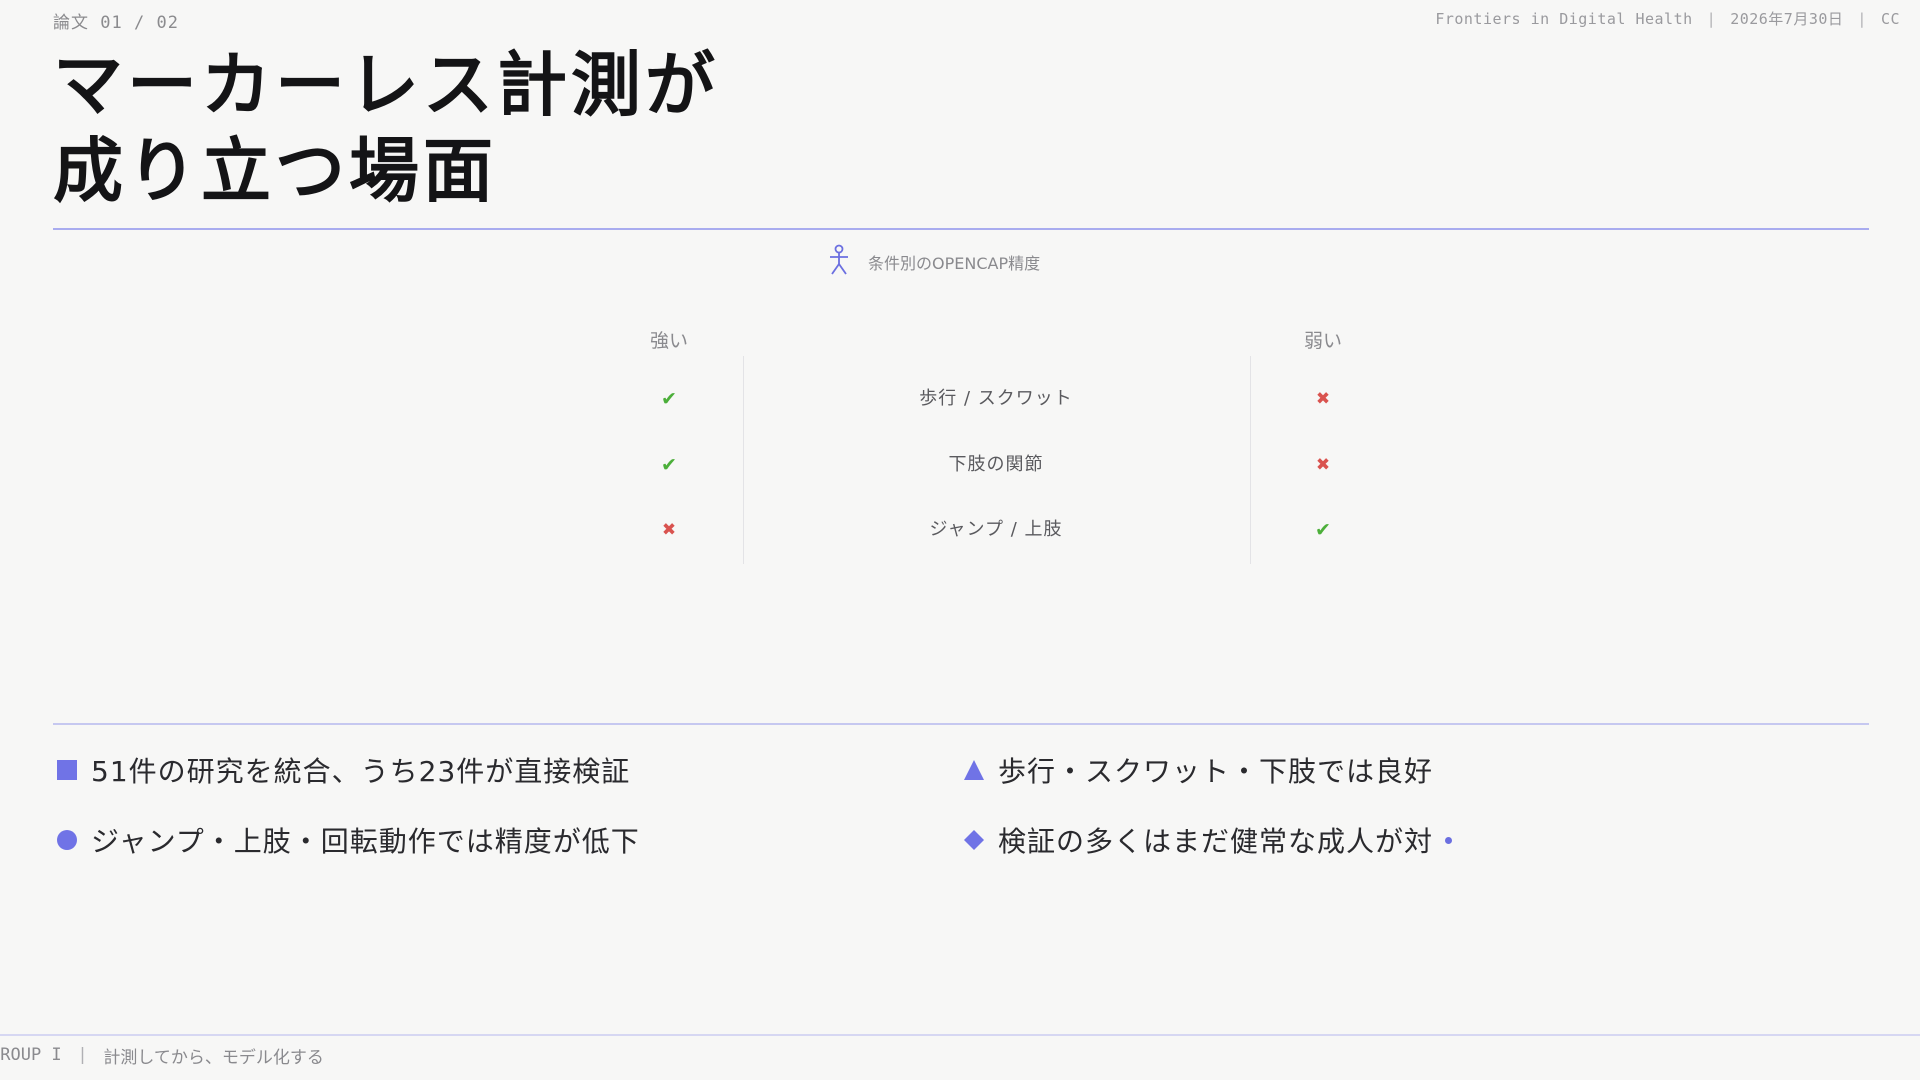  What do you see at coordinates (996, 464) in the screenshot?
I see `row-label: 下肢の関節` at bounding box center [996, 464].